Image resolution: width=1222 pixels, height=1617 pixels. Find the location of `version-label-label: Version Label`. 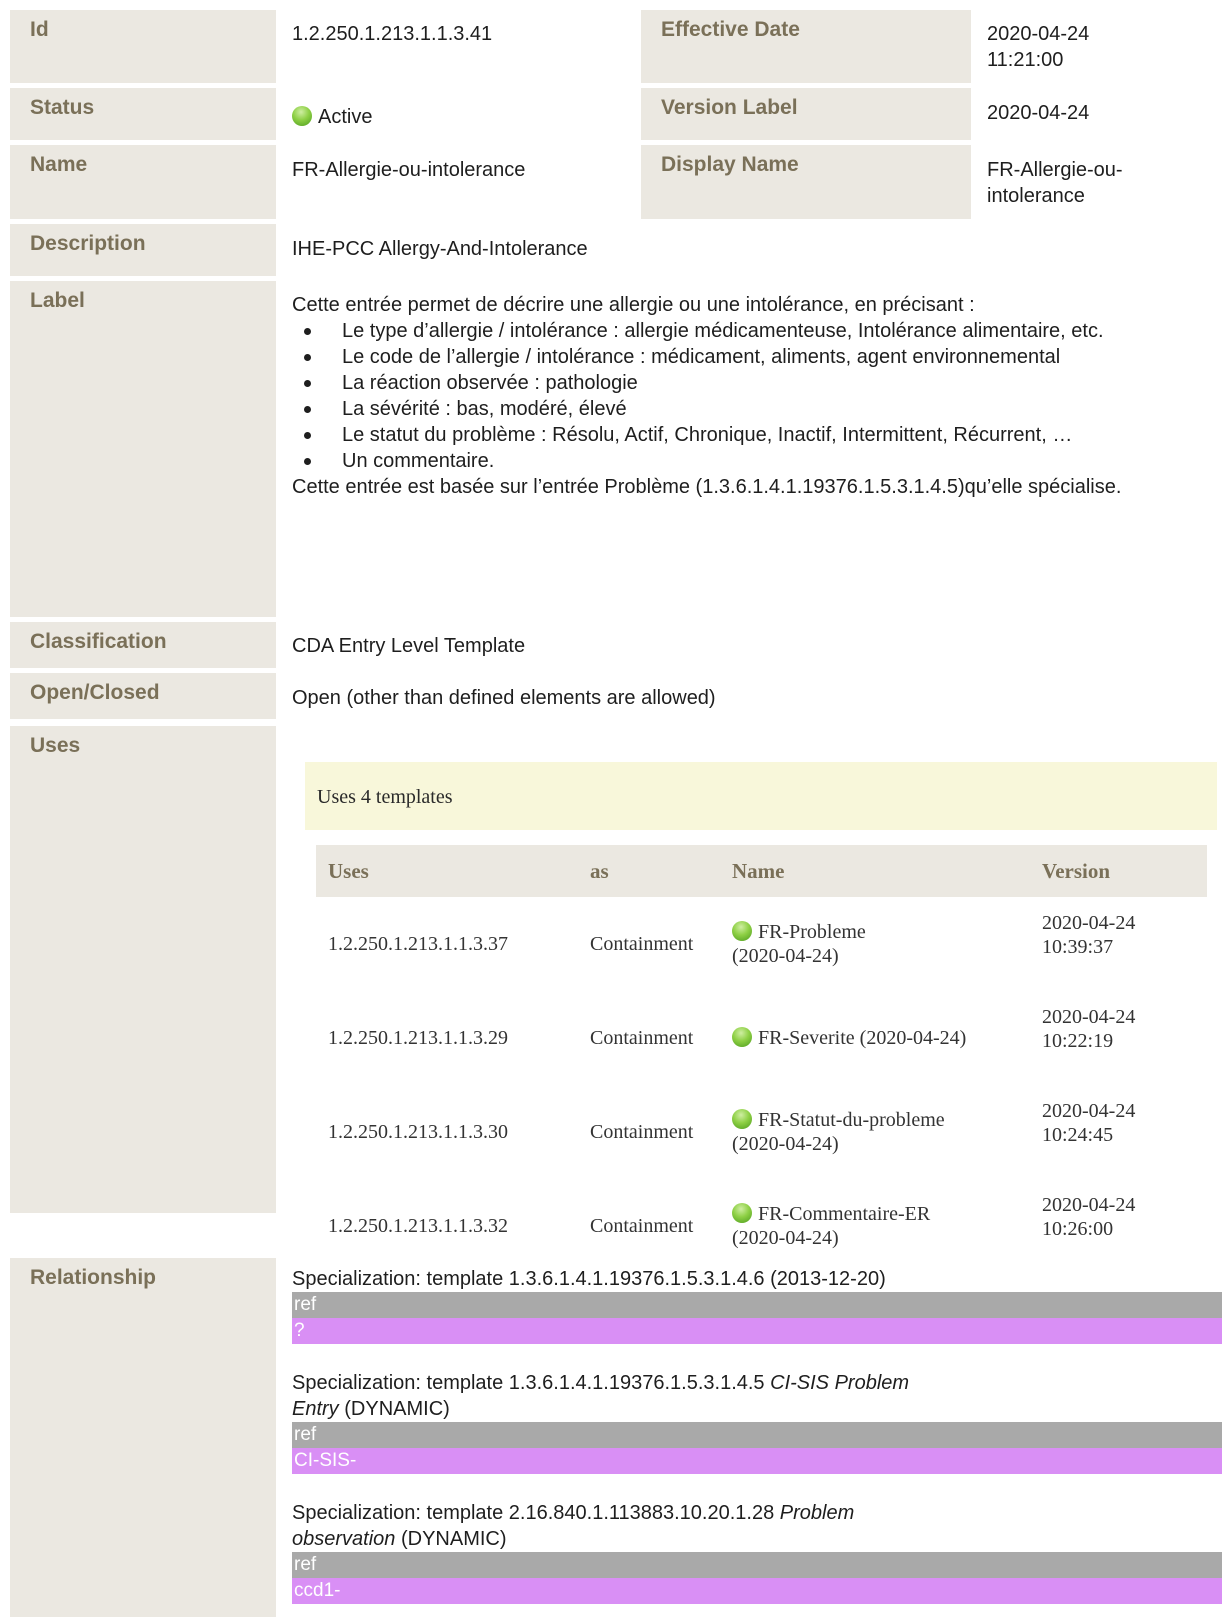

version-label-label: Version Label is located at coordinates (806, 114).